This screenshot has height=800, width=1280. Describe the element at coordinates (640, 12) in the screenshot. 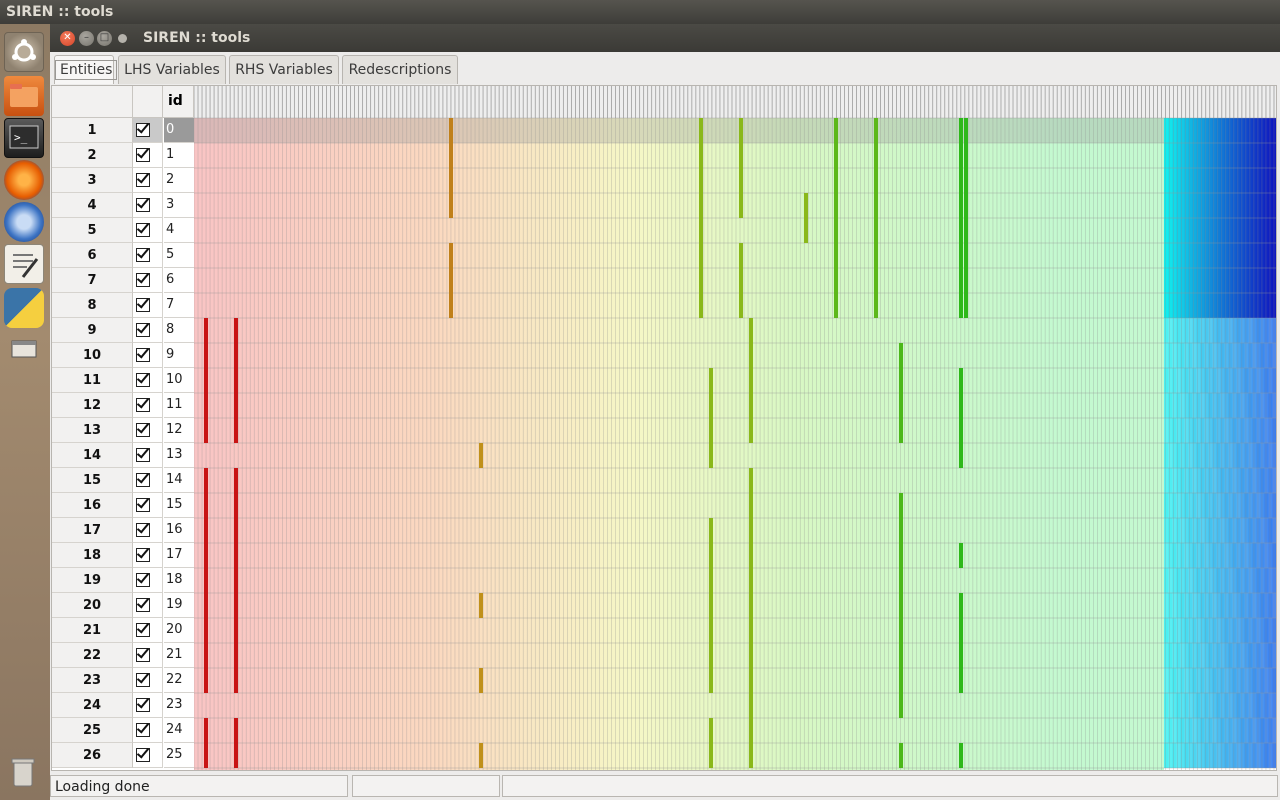

I see `system-top-bar: SIREN :: tools` at that location.